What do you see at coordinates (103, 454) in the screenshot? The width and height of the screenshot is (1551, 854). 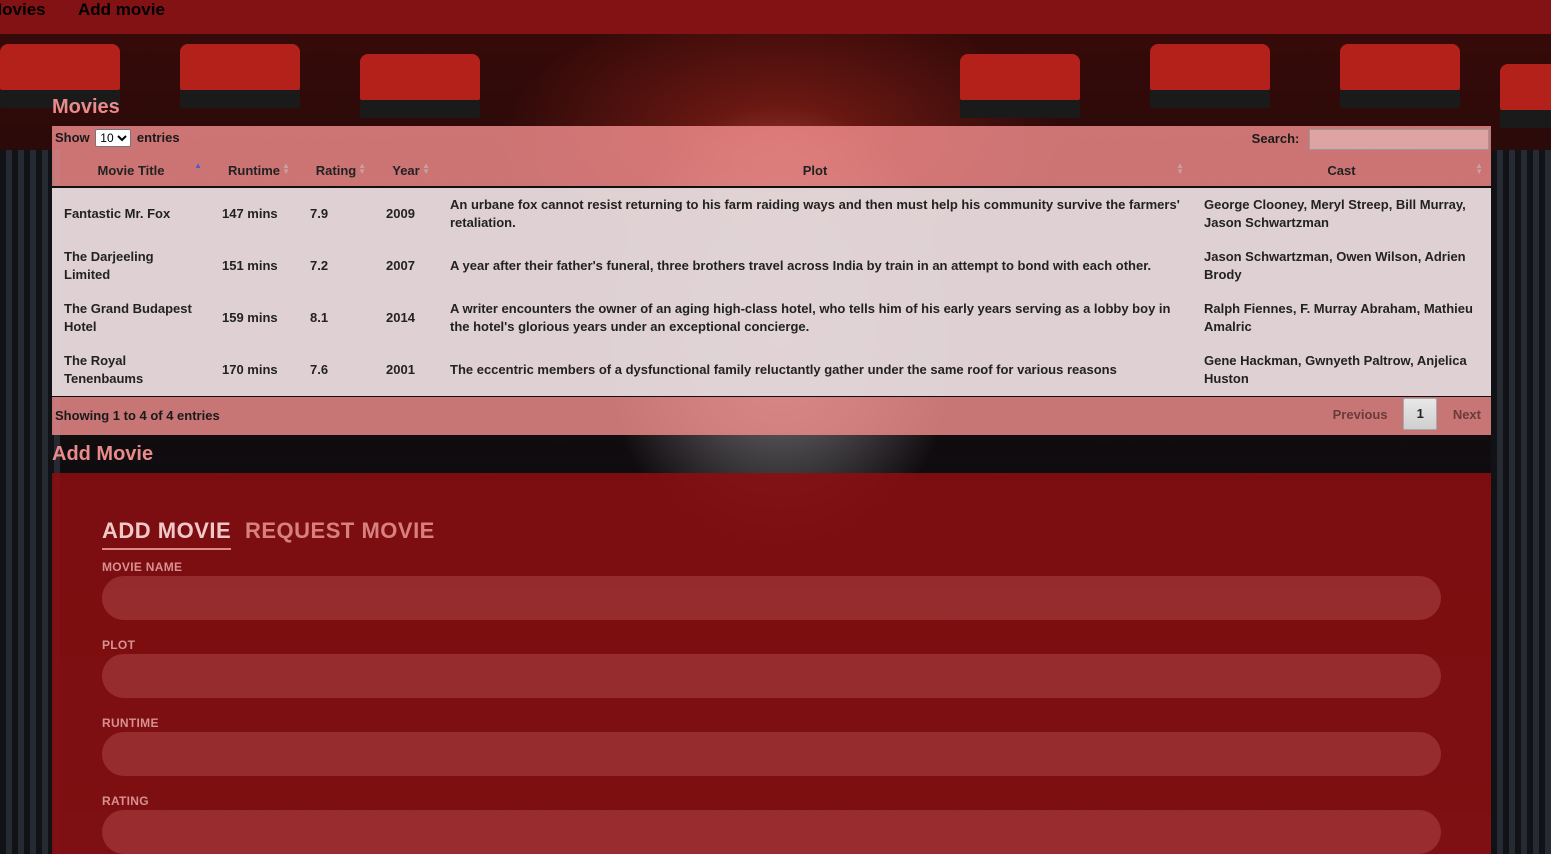 I see `add-movie-section-title: Add Movie` at bounding box center [103, 454].